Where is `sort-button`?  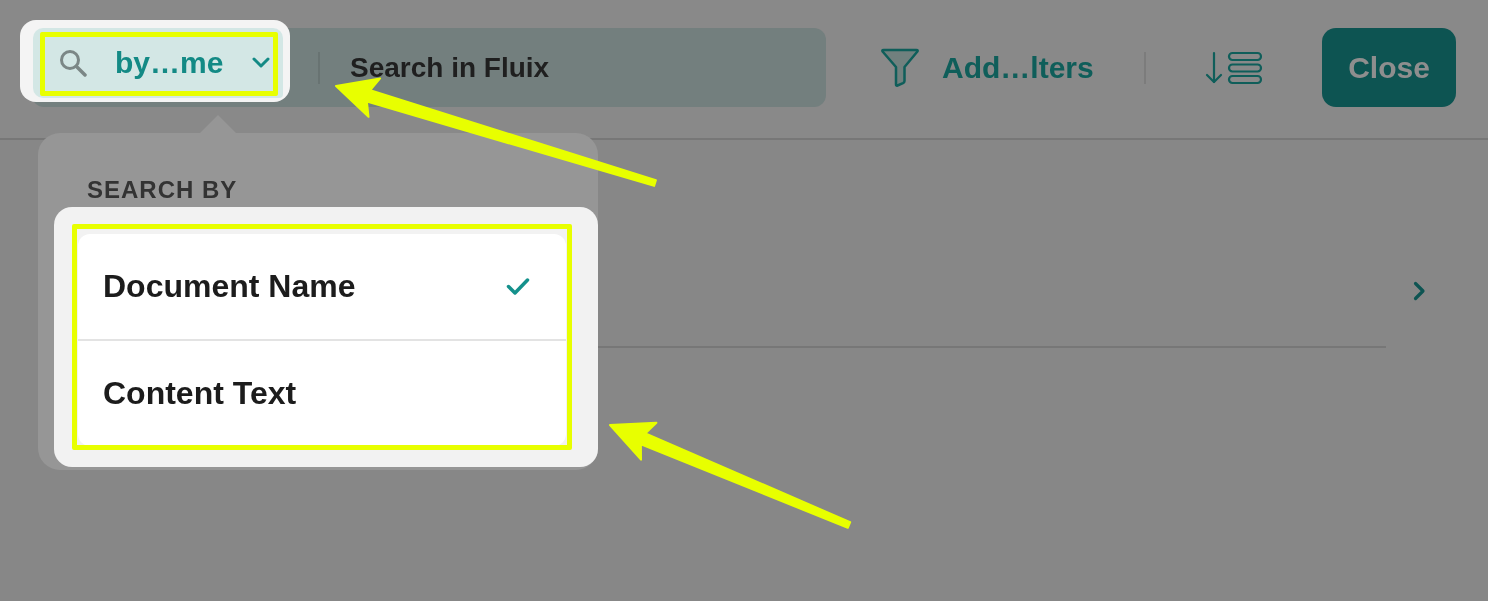 sort-button is located at coordinates (1233, 67).